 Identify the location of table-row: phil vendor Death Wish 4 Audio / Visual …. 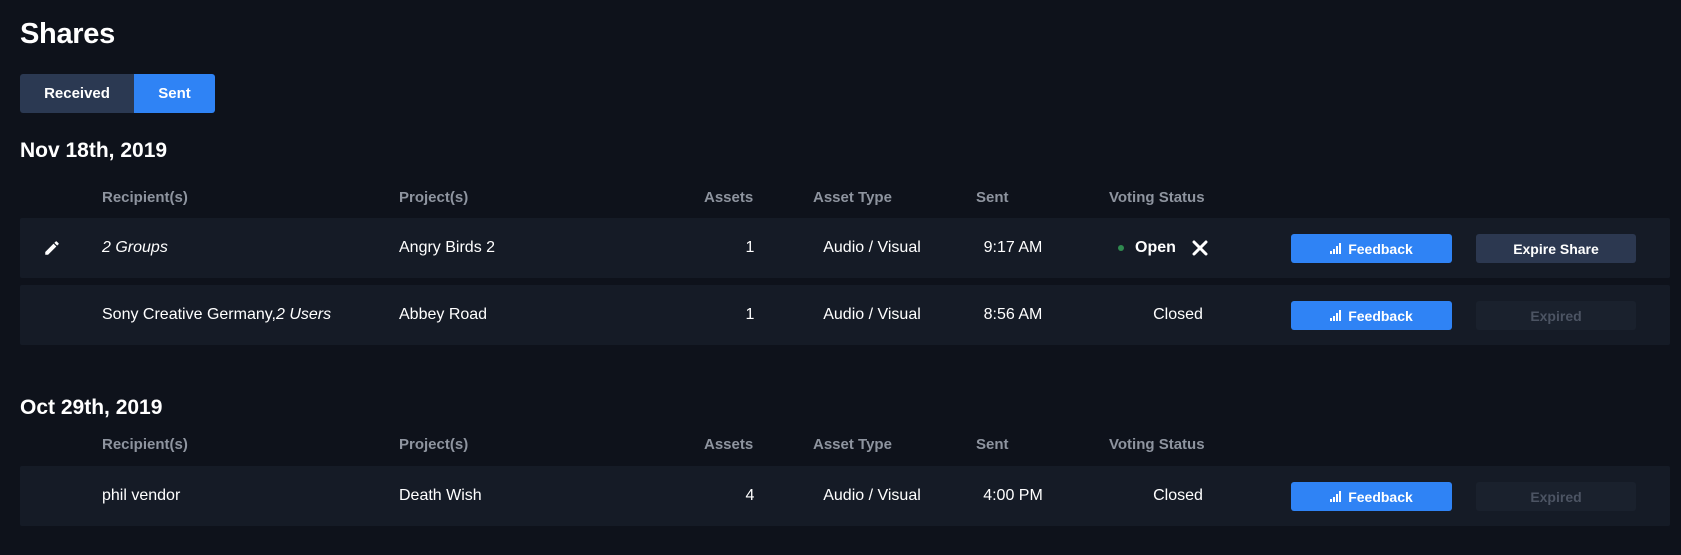
(845, 496).